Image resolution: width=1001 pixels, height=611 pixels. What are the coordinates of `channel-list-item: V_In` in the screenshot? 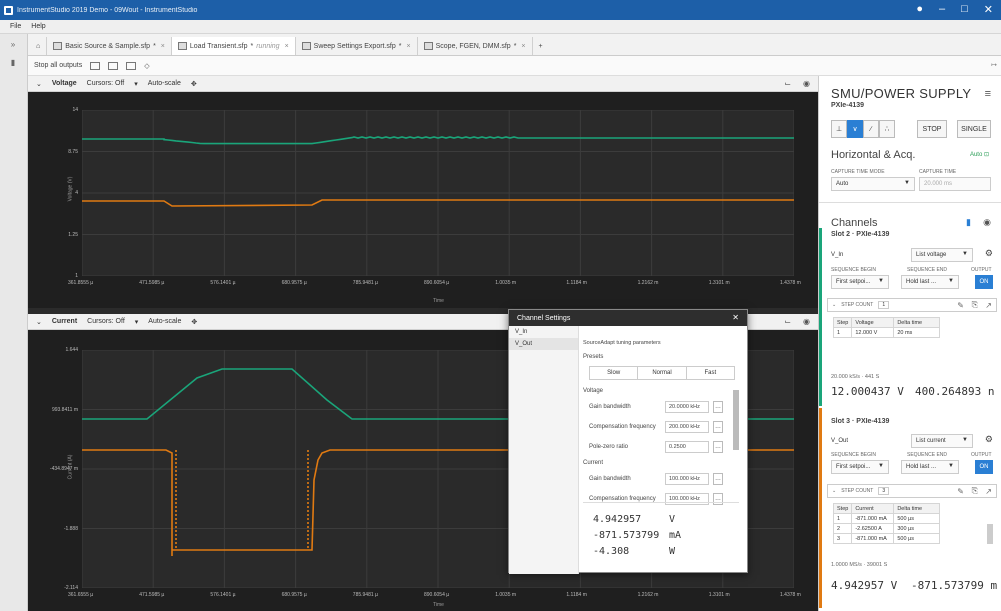 It's located at (543, 332).